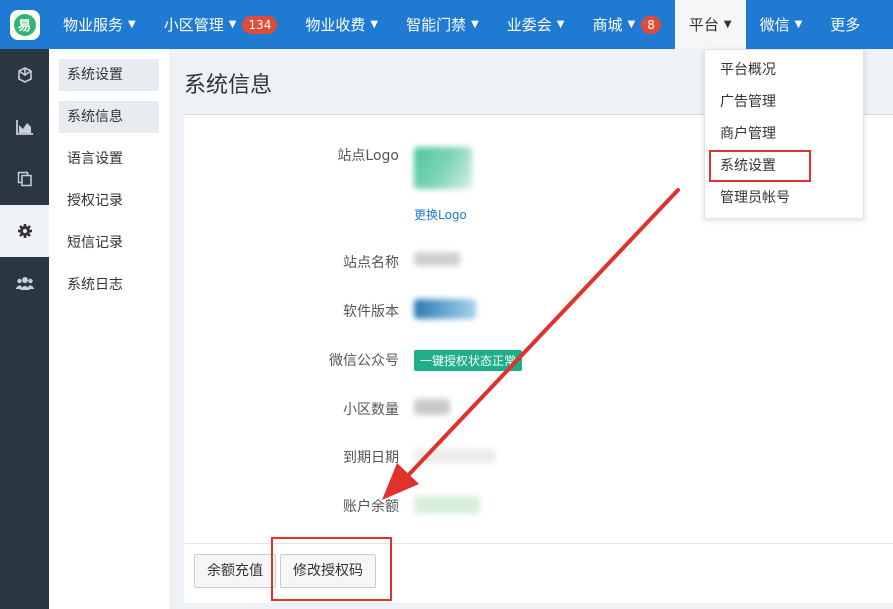  I want to click on sidebar-icon-users, so click(24, 283).